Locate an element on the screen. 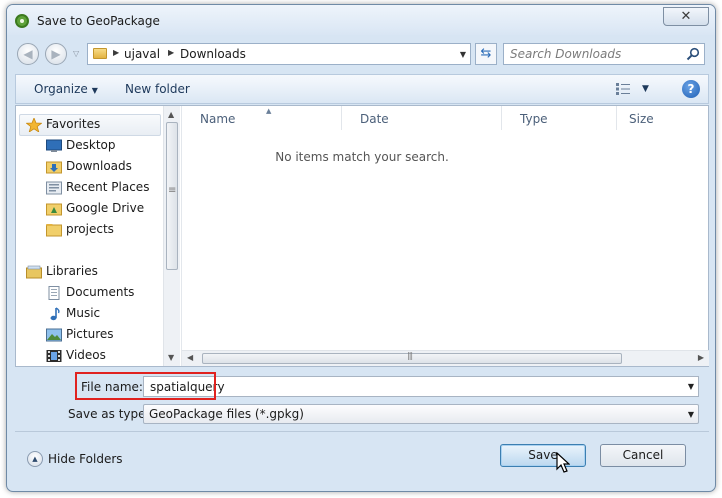 Image resolution: width=722 pixels, height=498 pixels. sort-ascending-icon: ▲ is located at coordinates (269, 111).